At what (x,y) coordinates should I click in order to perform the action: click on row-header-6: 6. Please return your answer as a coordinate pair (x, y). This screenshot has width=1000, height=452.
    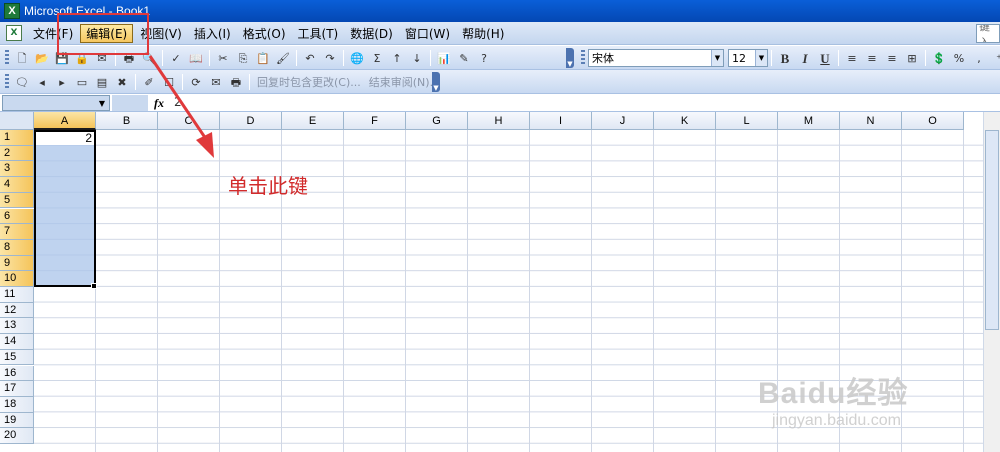
    Looking at the image, I should click on (17, 216).